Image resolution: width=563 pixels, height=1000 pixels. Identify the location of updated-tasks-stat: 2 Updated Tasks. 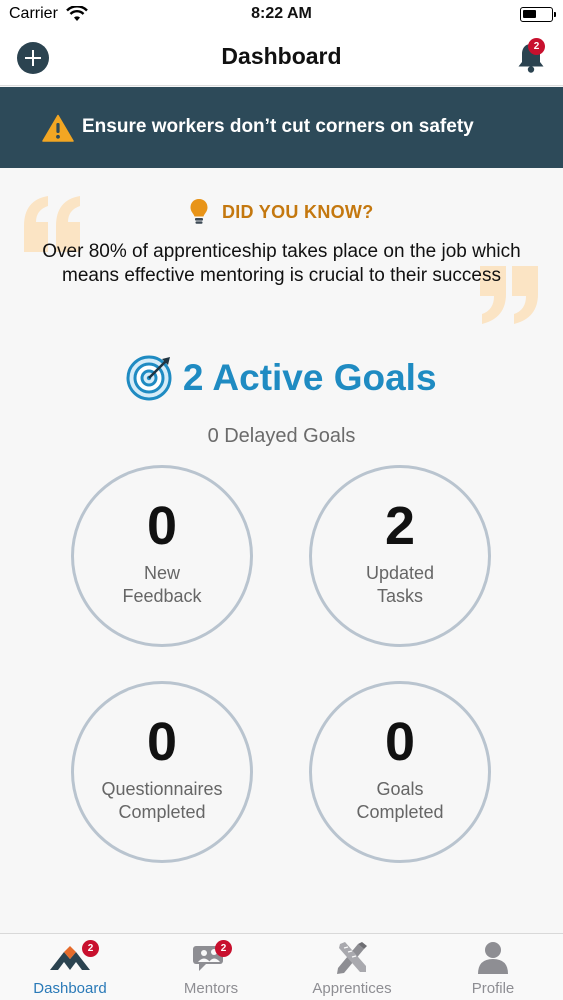
(400, 556).